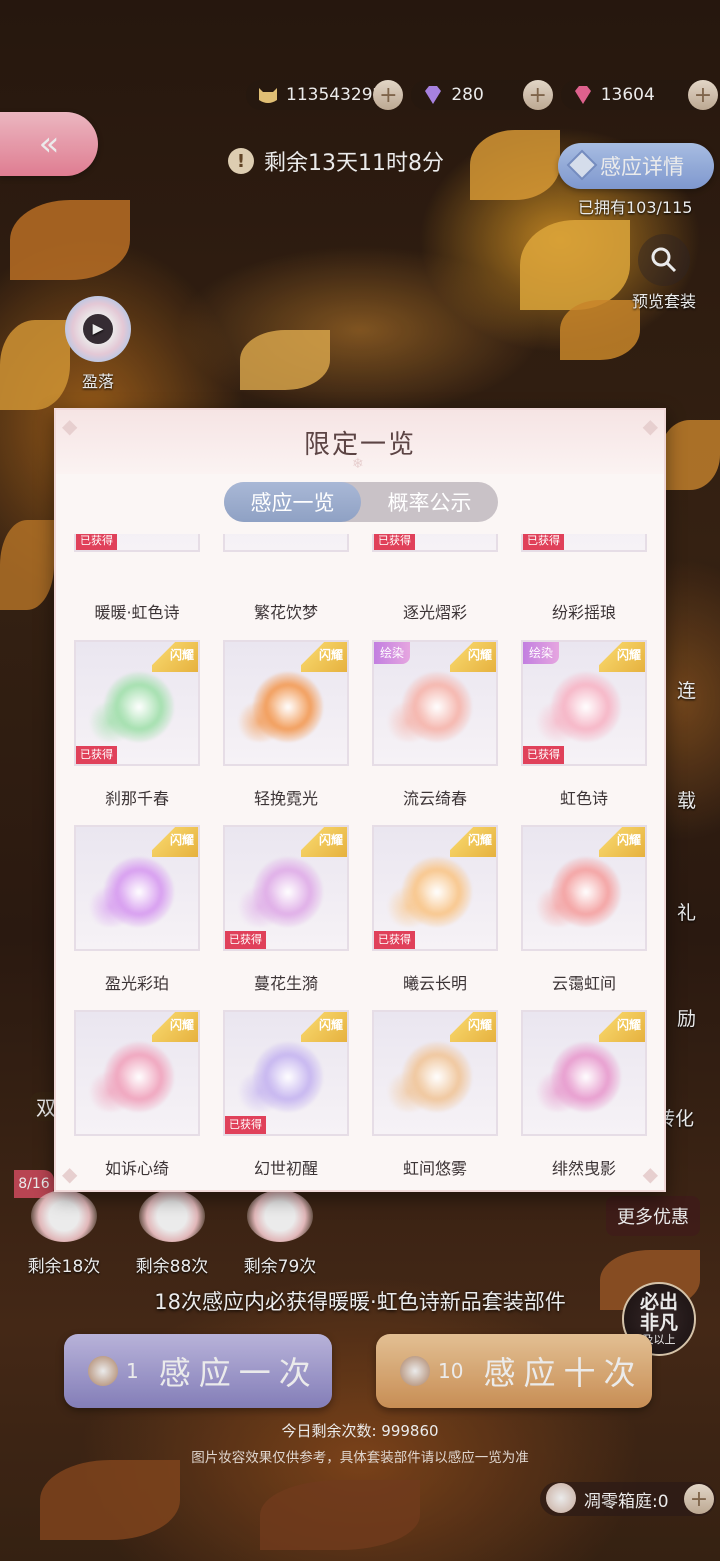 The image size is (720, 1561). I want to click on item-name: 轻挽霓光, so click(285, 798).